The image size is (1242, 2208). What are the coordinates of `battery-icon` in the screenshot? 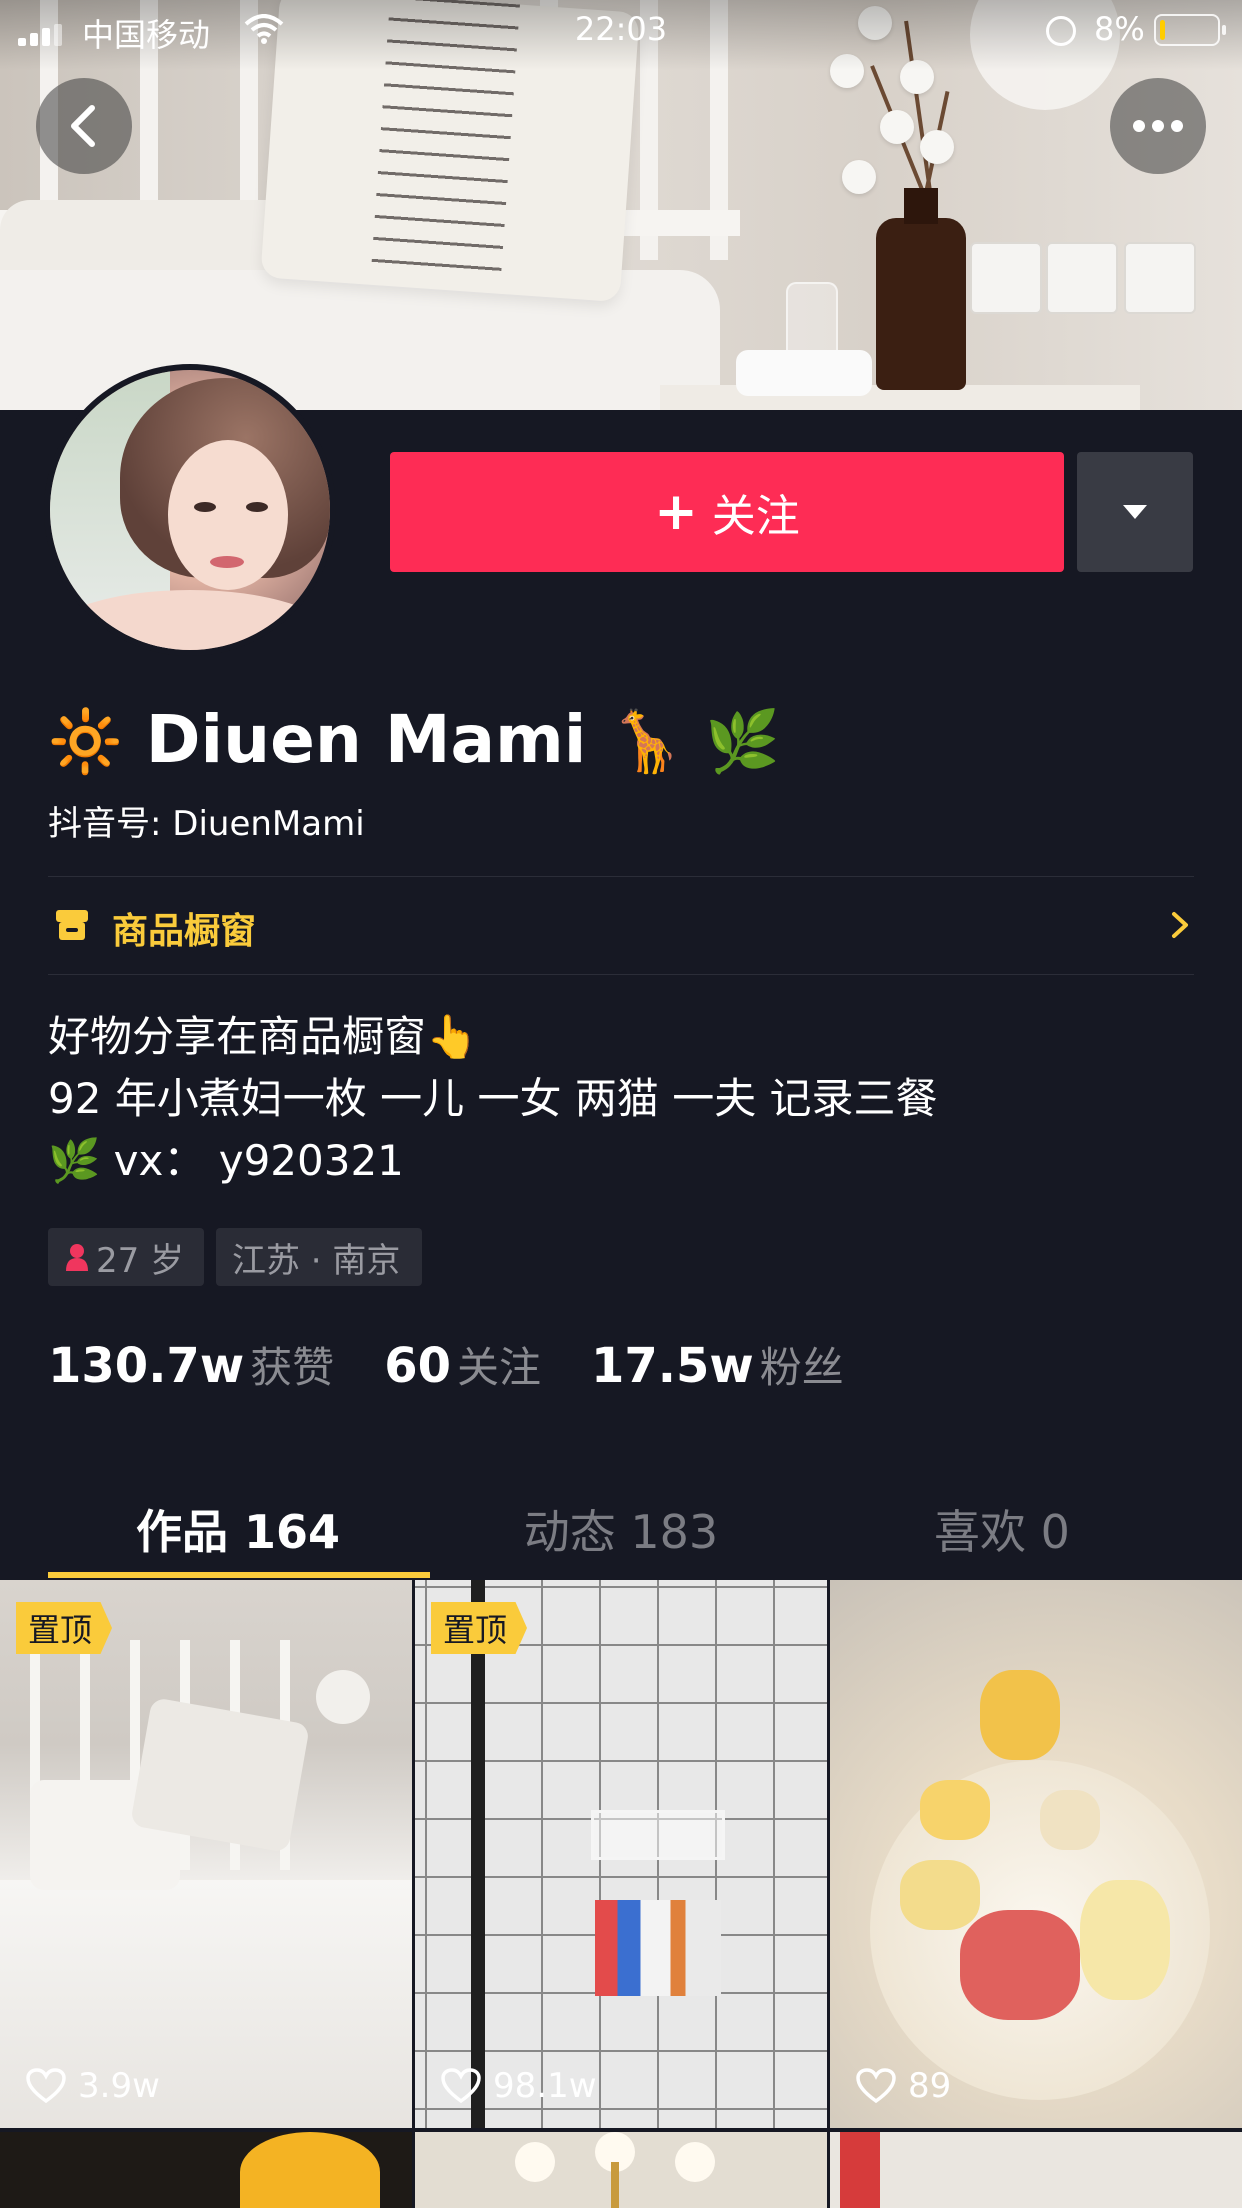 It's located at (1190, 30).